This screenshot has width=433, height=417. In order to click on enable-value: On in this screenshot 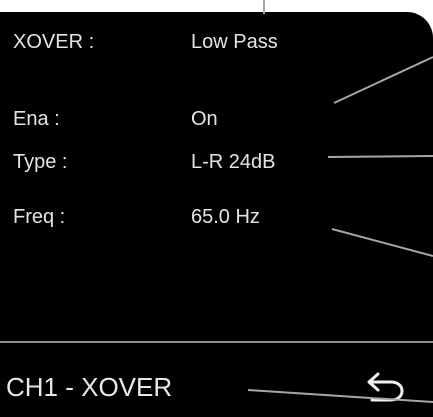, I will do `click(204, 119)`.